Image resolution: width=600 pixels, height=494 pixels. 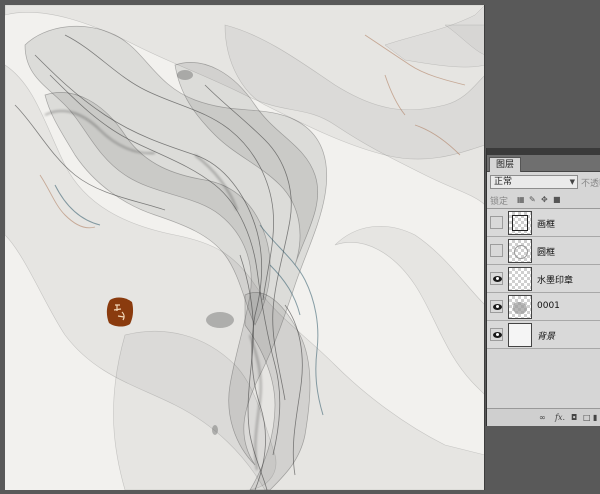 What do you see at coordinates (499, 202) in the screenshot?
I see `lock-label: 锁定` at bounding box center [499, 202].